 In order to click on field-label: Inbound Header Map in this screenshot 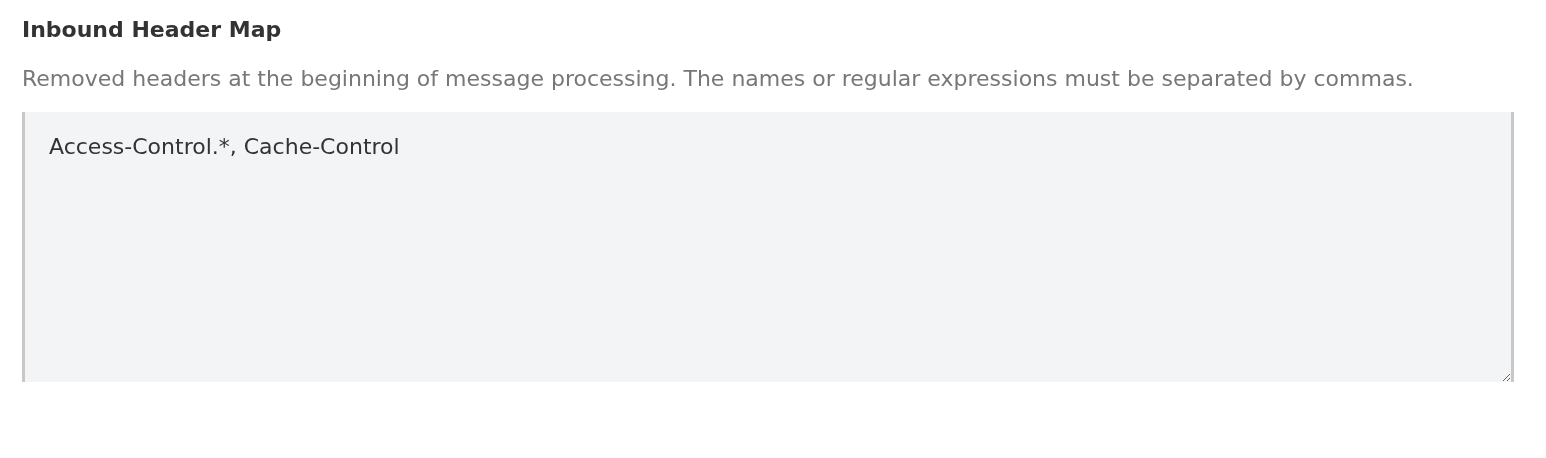, I will do `click(152, 30)`.